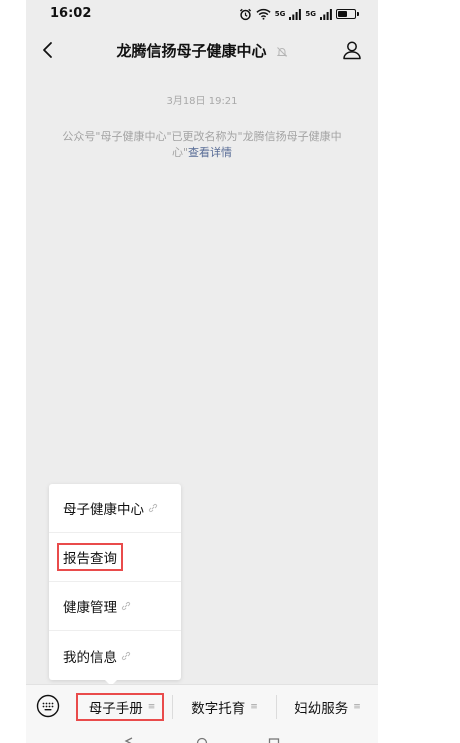 Image resolution: width=460 pixels, height=743 pixels. What do you see at coordinates (90, 657) in the screenshot?
I see `submenu-item-label: 我的信息` at bounding box center [90, 657].